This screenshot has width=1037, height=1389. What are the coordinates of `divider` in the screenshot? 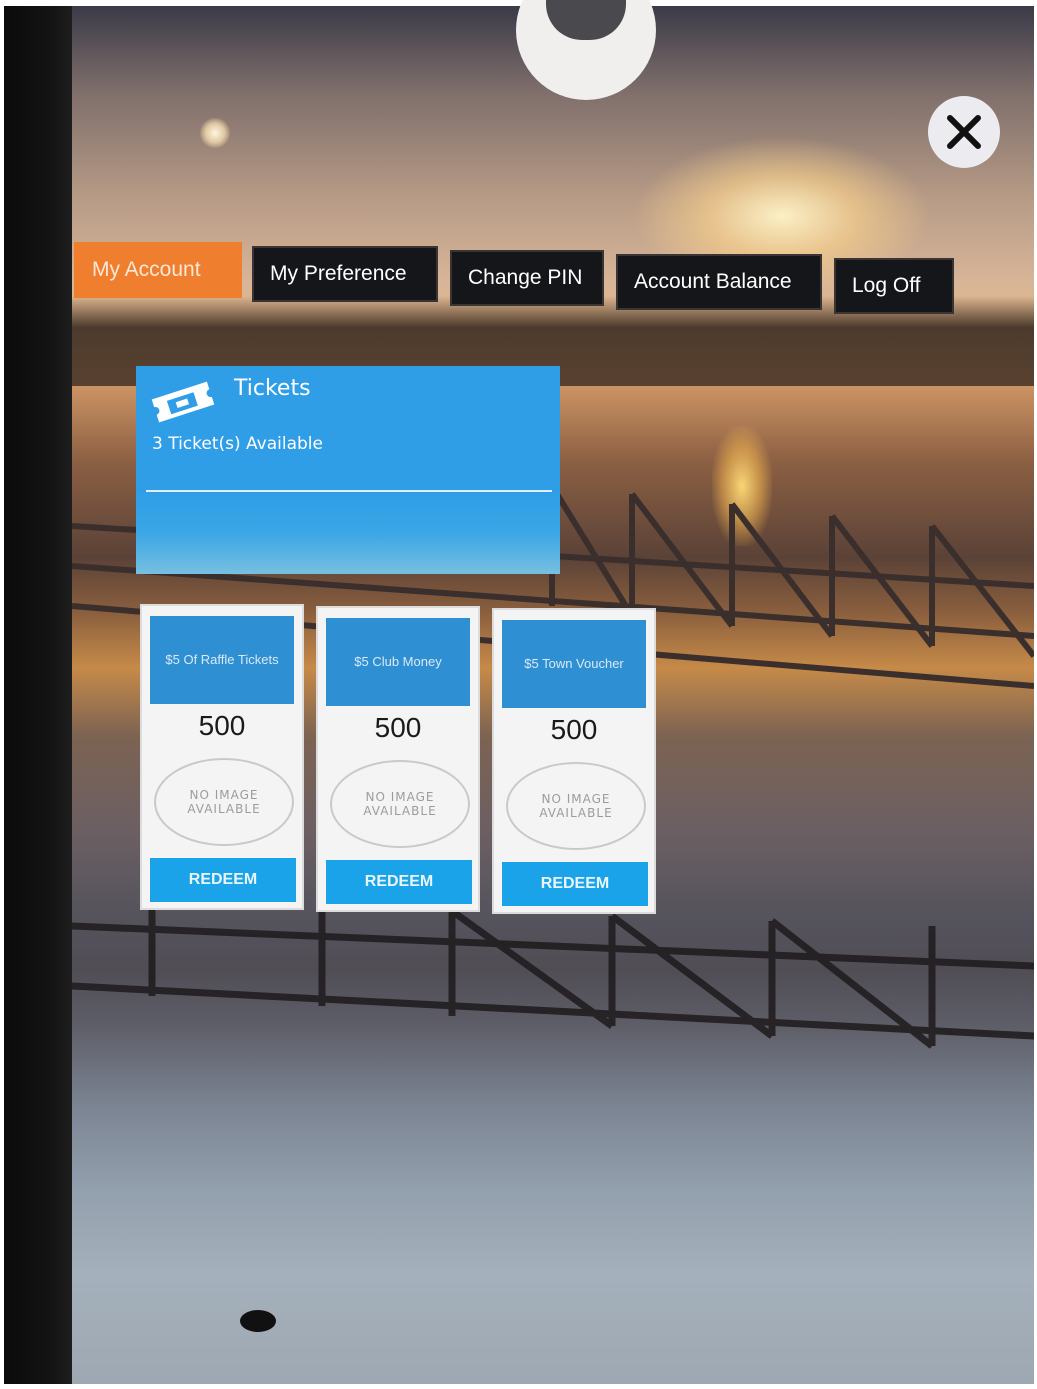 It's located at (349, 491).